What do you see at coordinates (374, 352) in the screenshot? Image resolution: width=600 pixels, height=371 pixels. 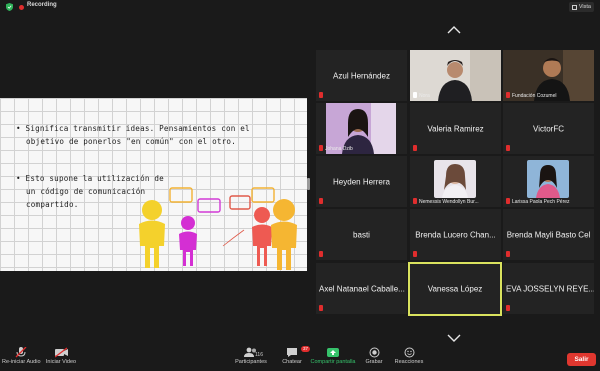 I see `record-icon` at bounding box center [374, 352].